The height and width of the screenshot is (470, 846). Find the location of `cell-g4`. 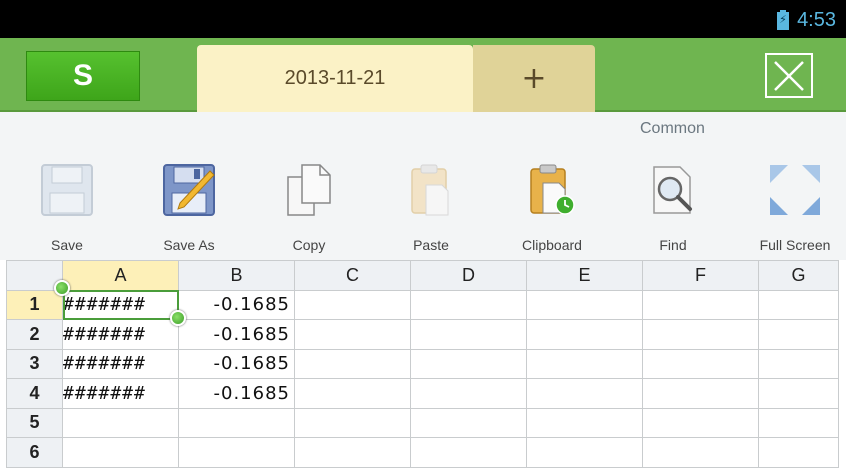

cell-g4 is located at coordinates (798, 393).